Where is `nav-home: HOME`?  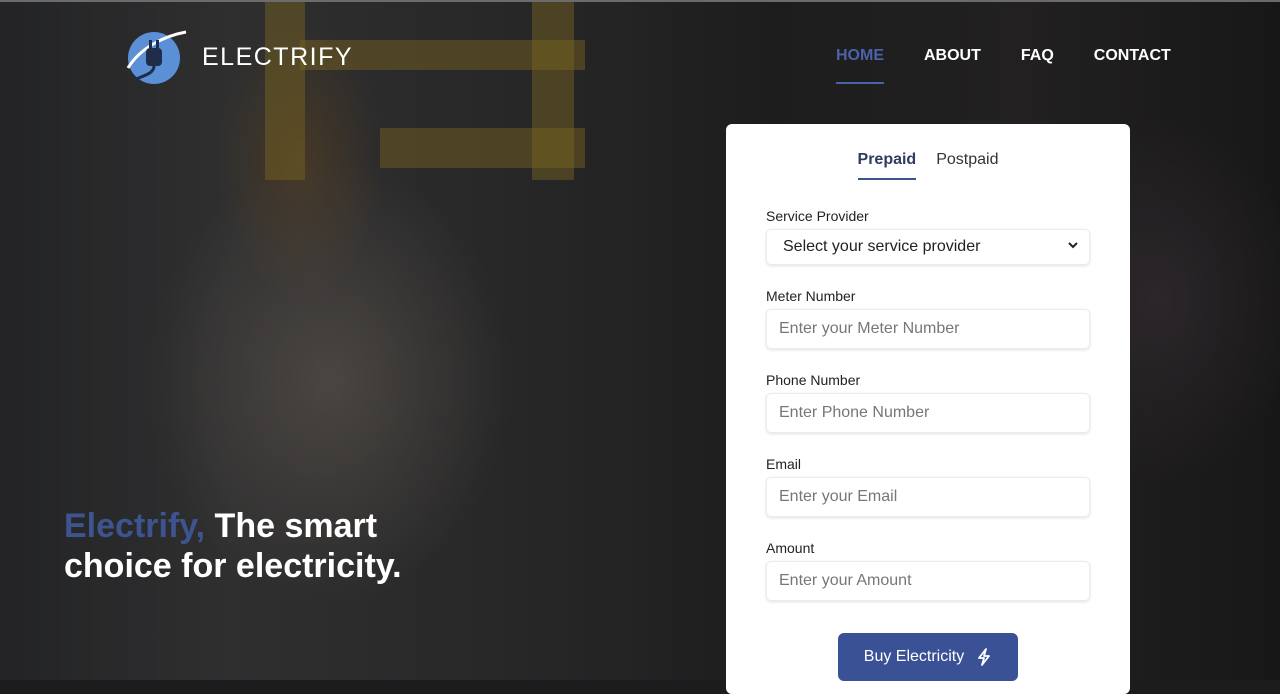
nav-home: HOME is located at coordinates (860, 65).